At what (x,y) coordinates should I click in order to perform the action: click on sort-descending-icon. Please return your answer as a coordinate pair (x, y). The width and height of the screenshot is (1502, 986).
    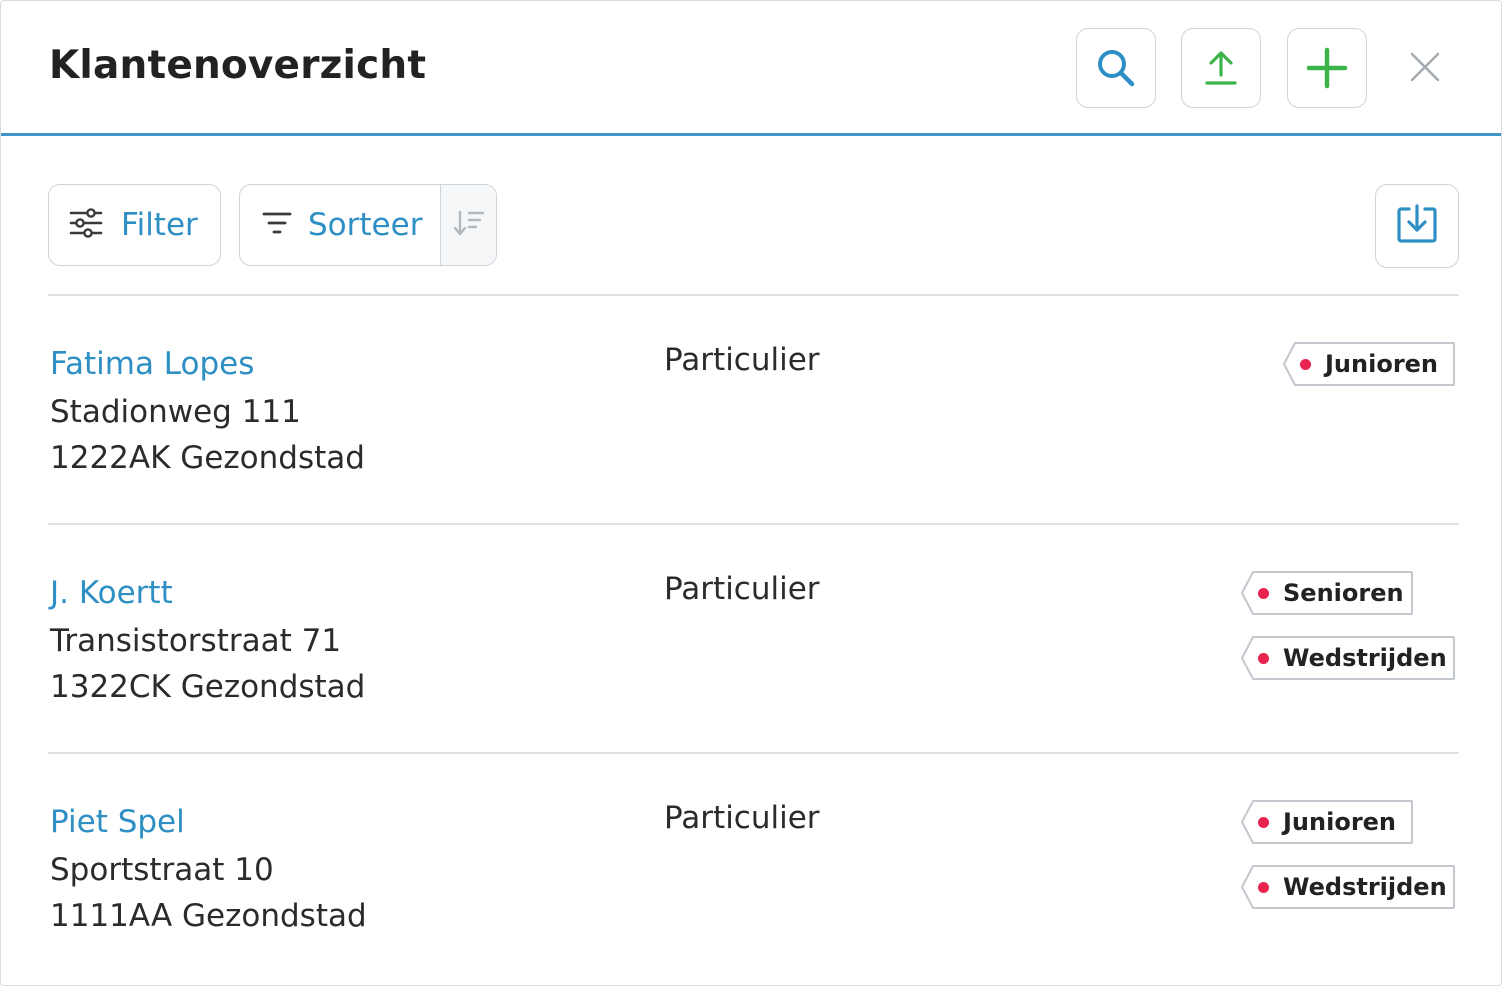
    Looking at the image, I should click on (469, 225).